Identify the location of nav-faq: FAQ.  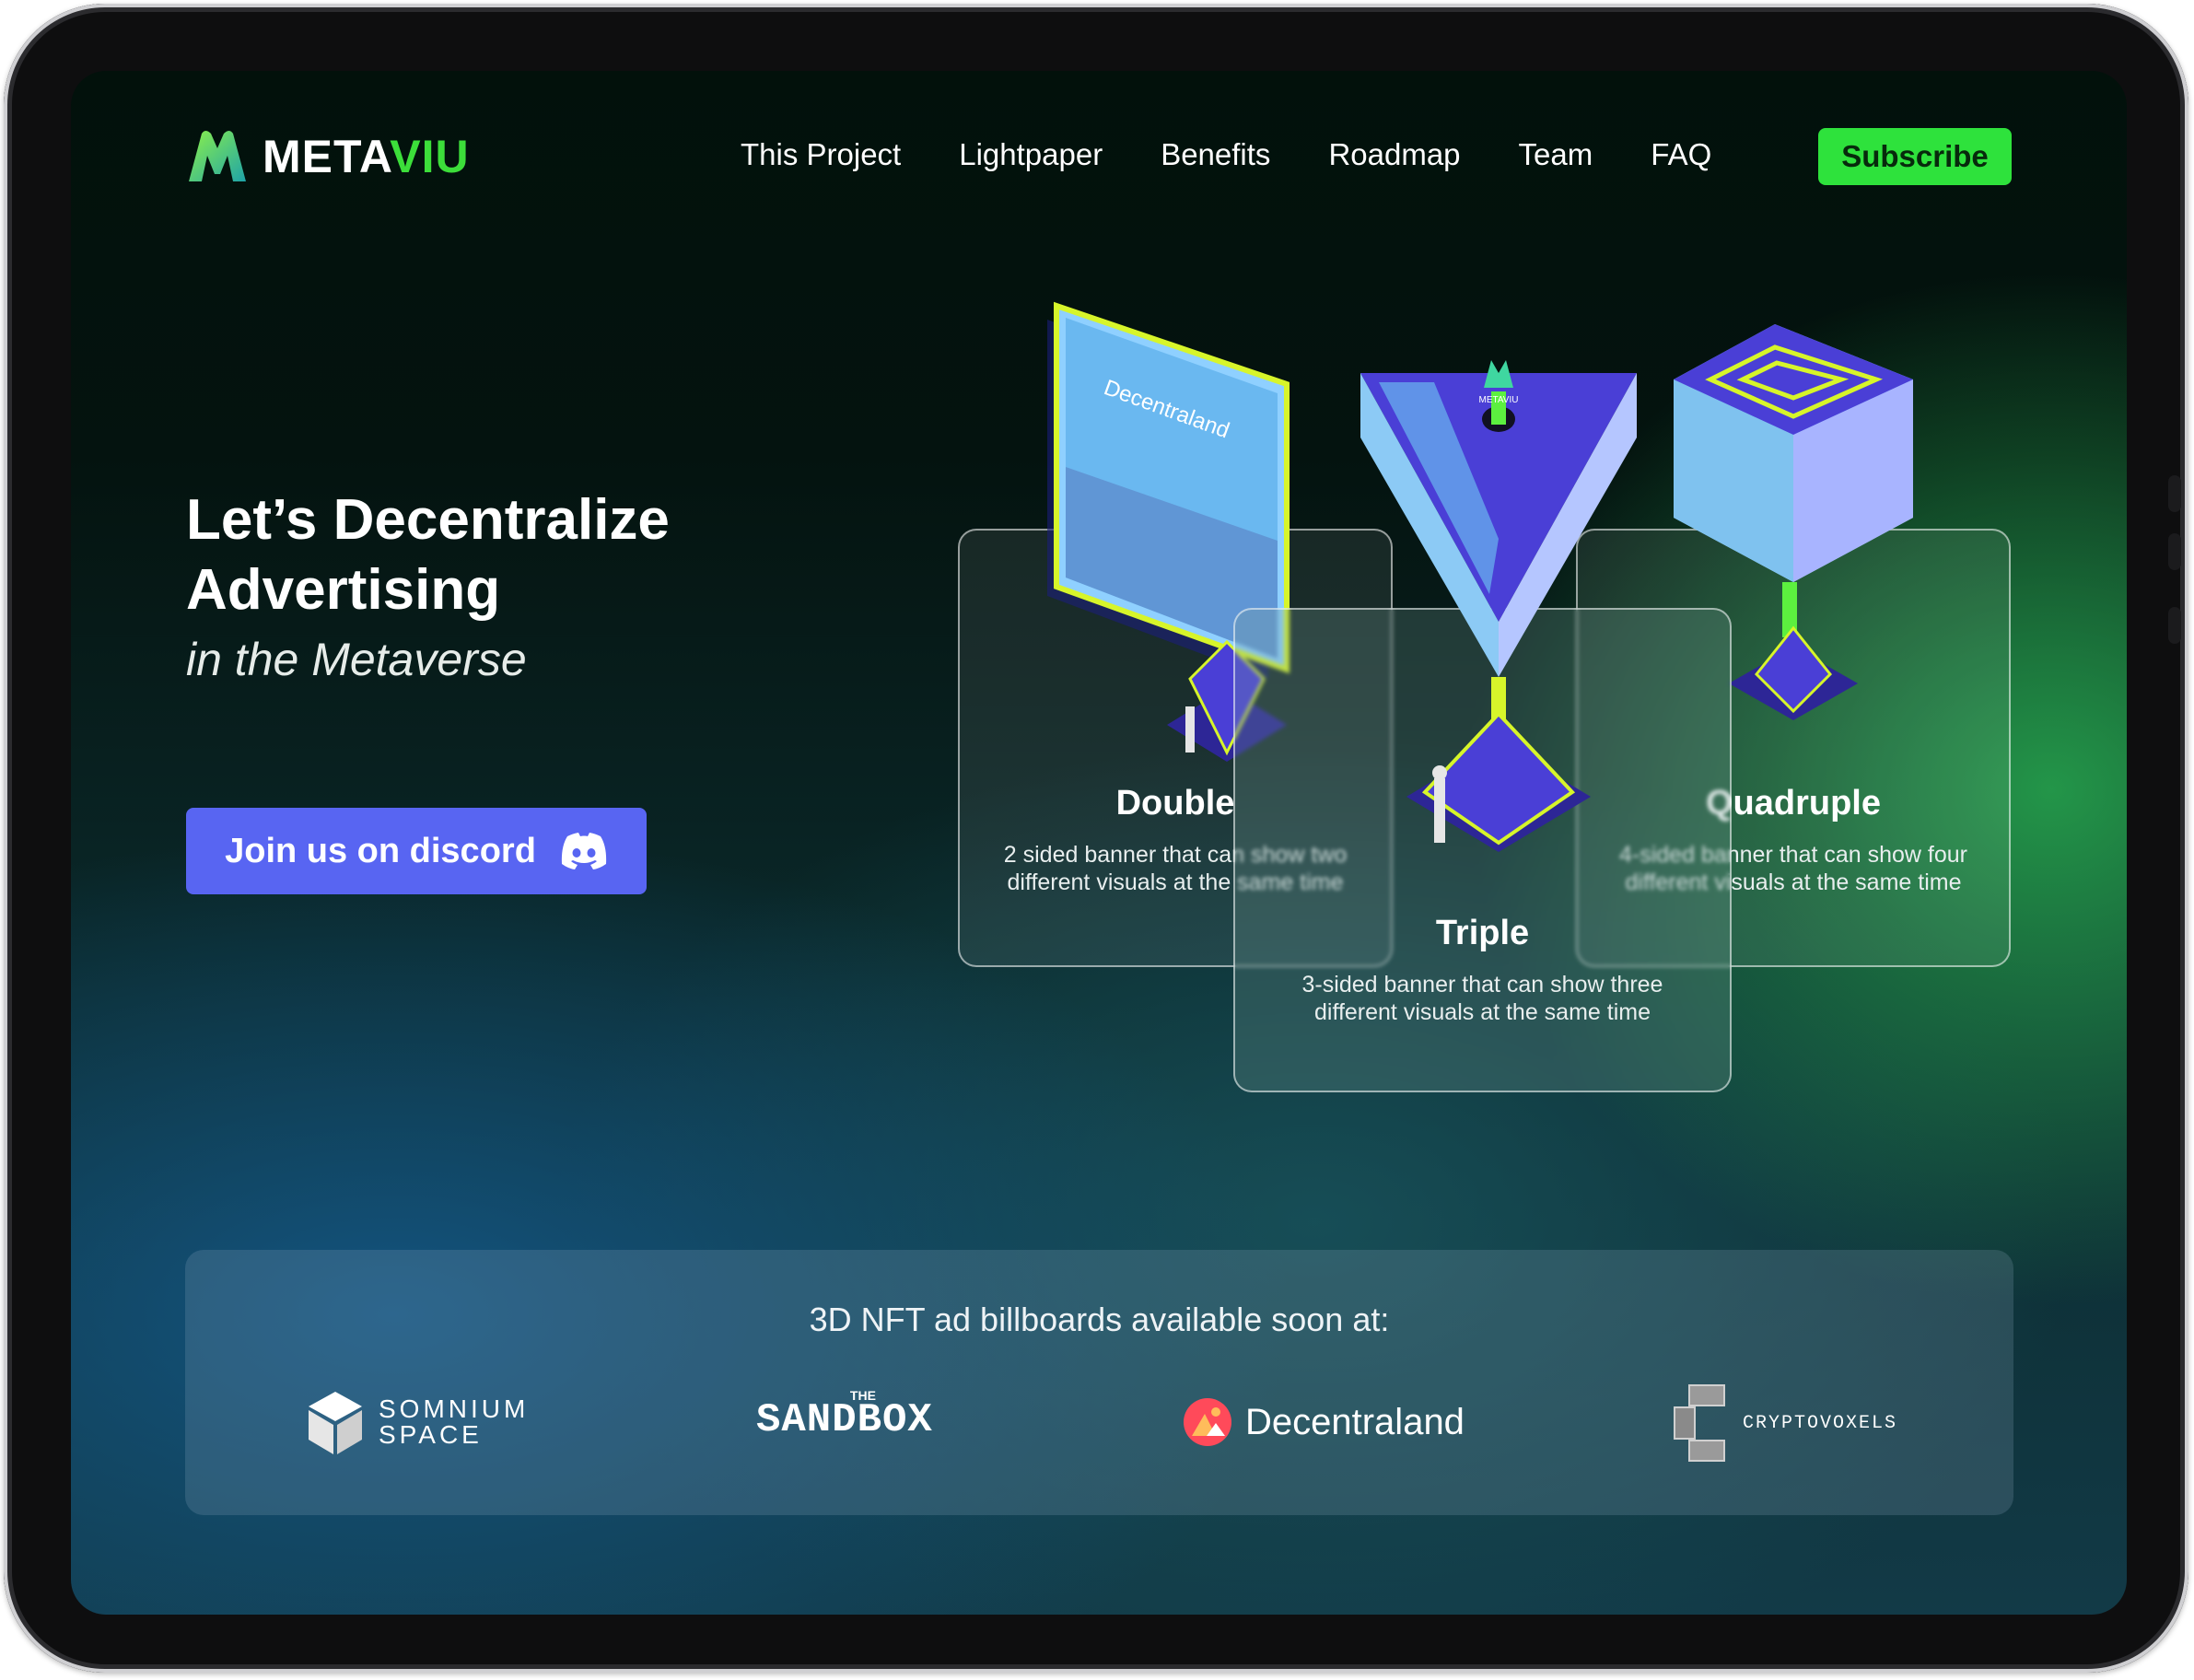
(1681, 154).